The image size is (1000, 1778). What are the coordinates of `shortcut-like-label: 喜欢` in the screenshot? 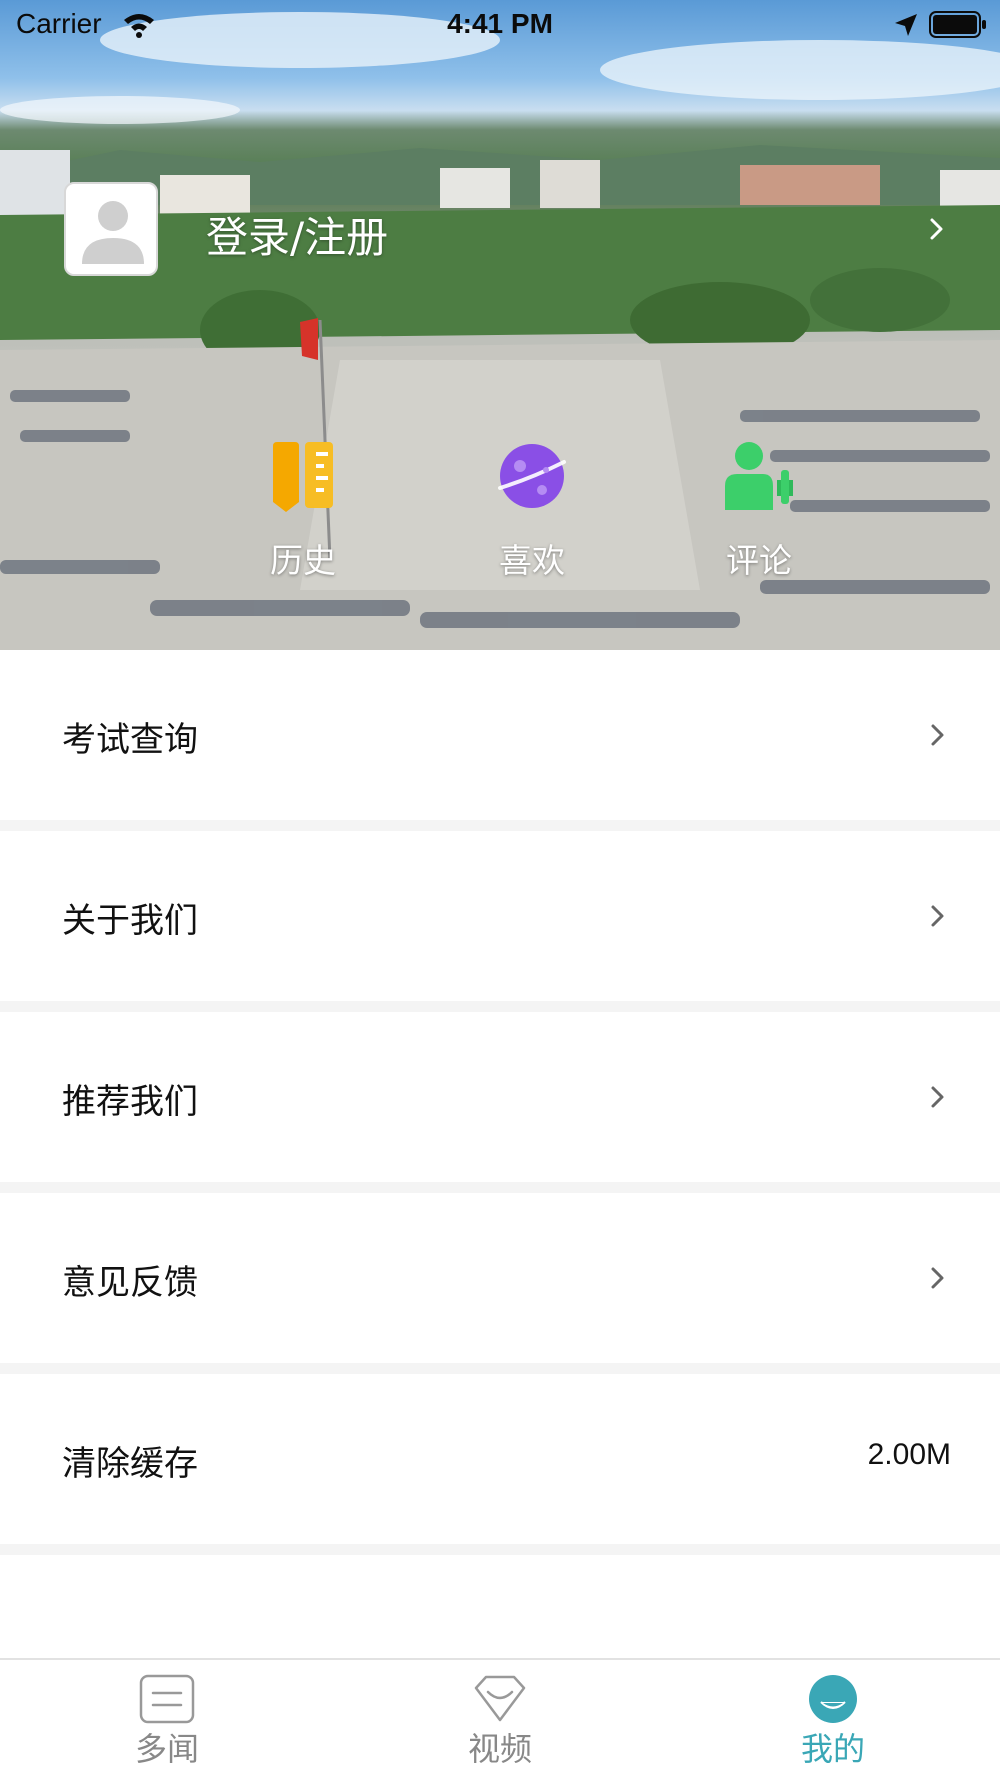 It's located at (532, 560).